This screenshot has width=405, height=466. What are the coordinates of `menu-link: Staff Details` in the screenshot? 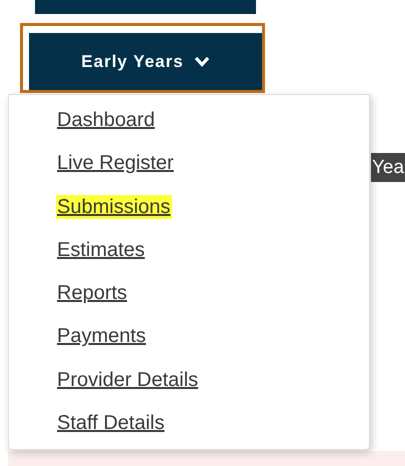 It's located at (111, 423).